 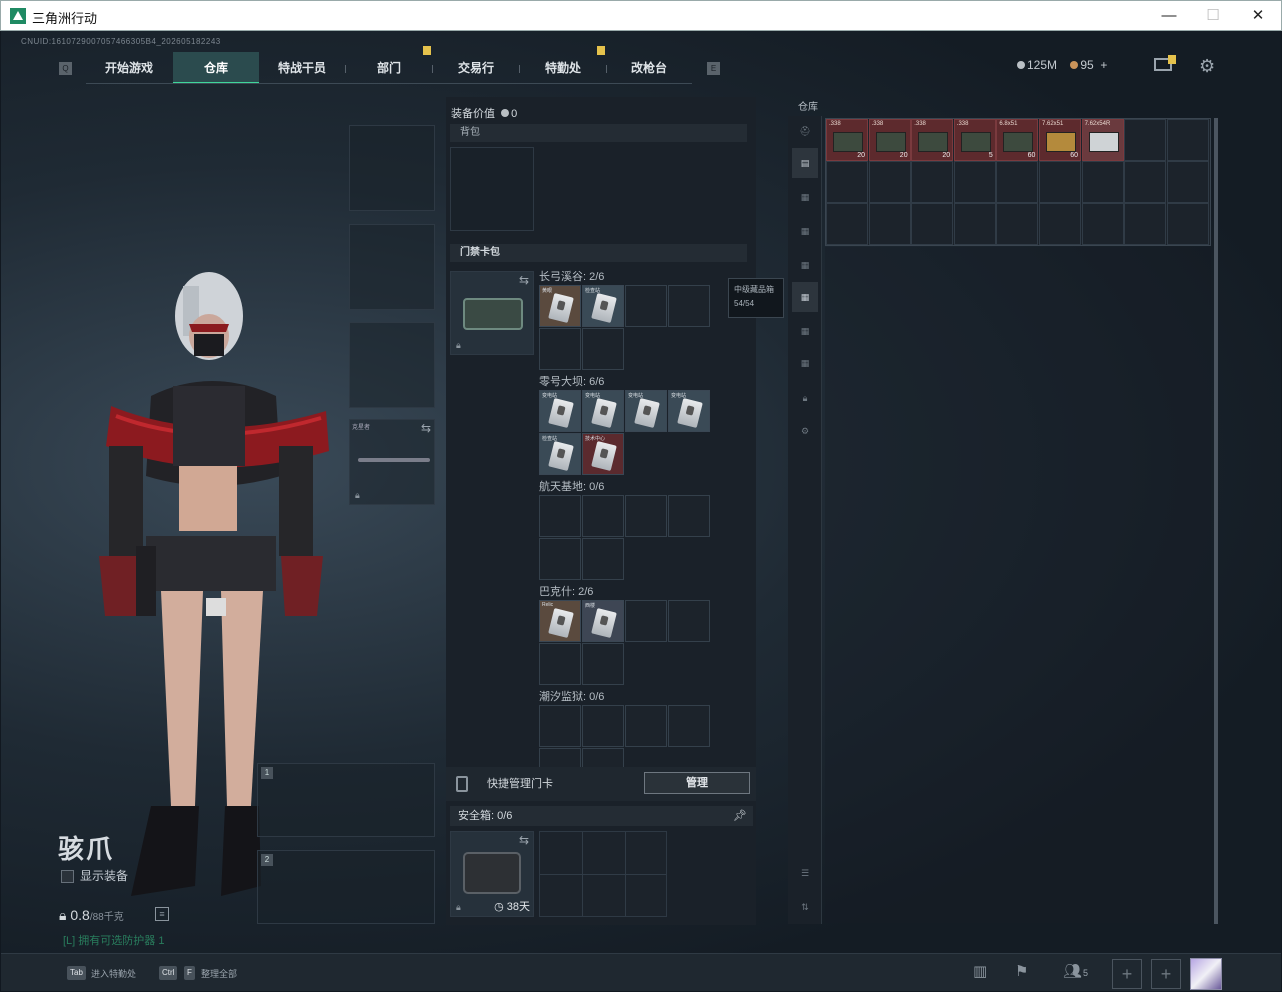 I want to click on enter-special-ops-hint: 进入特勤处, so click(x=113, y=973).